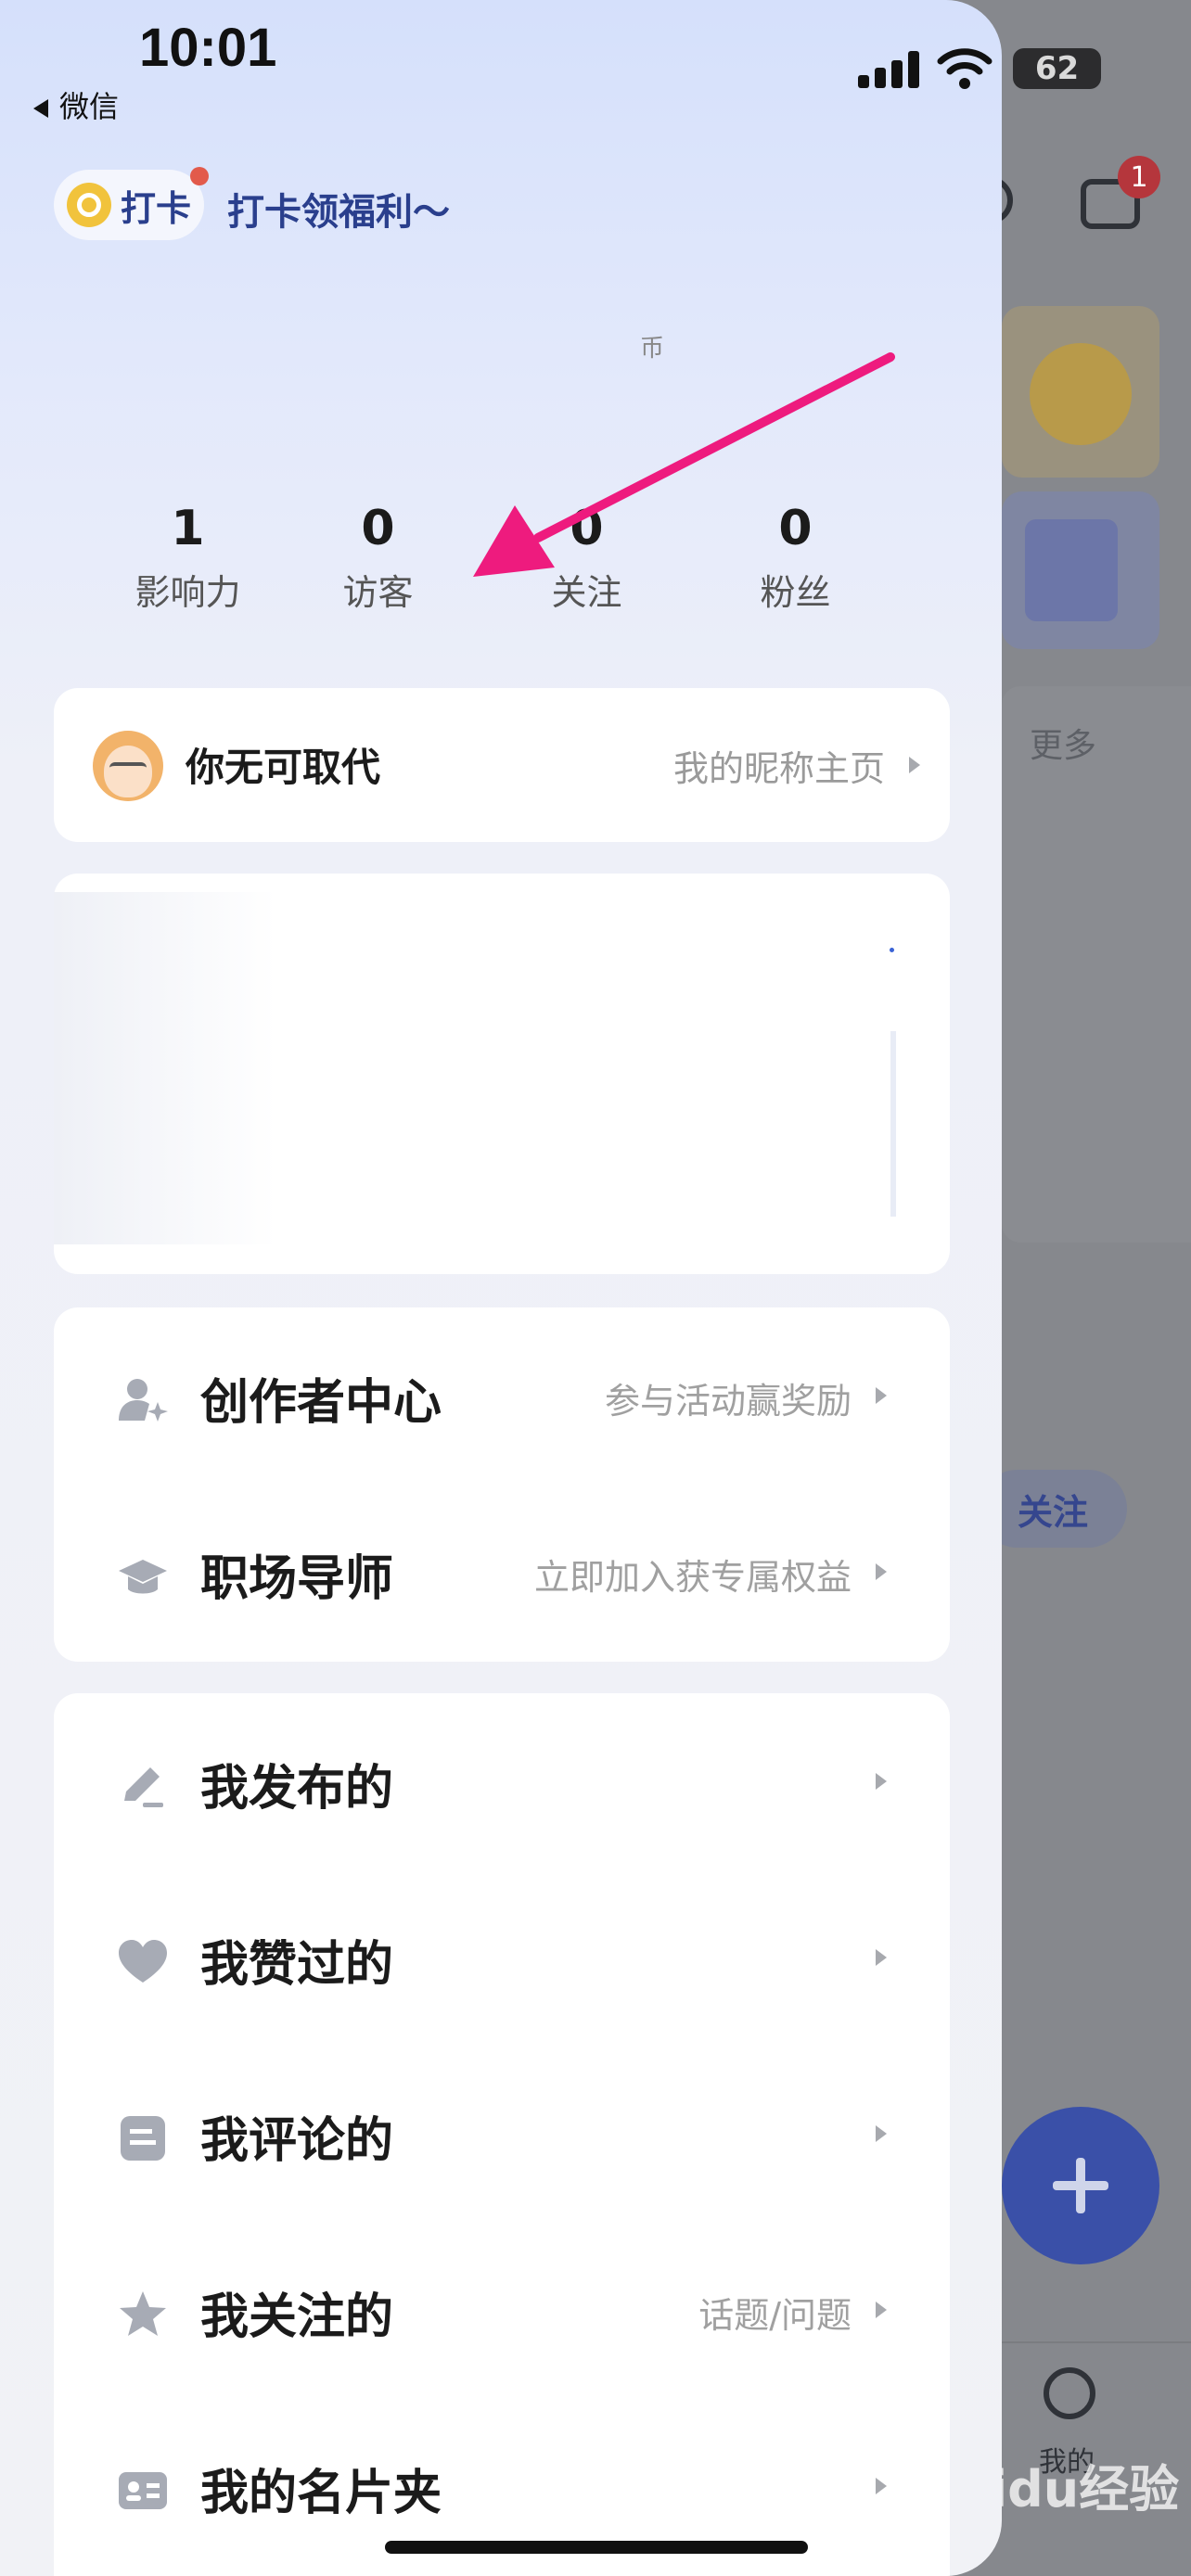  I want to click on menu-item-my-posts: 我发布的, so click(502, 1781).